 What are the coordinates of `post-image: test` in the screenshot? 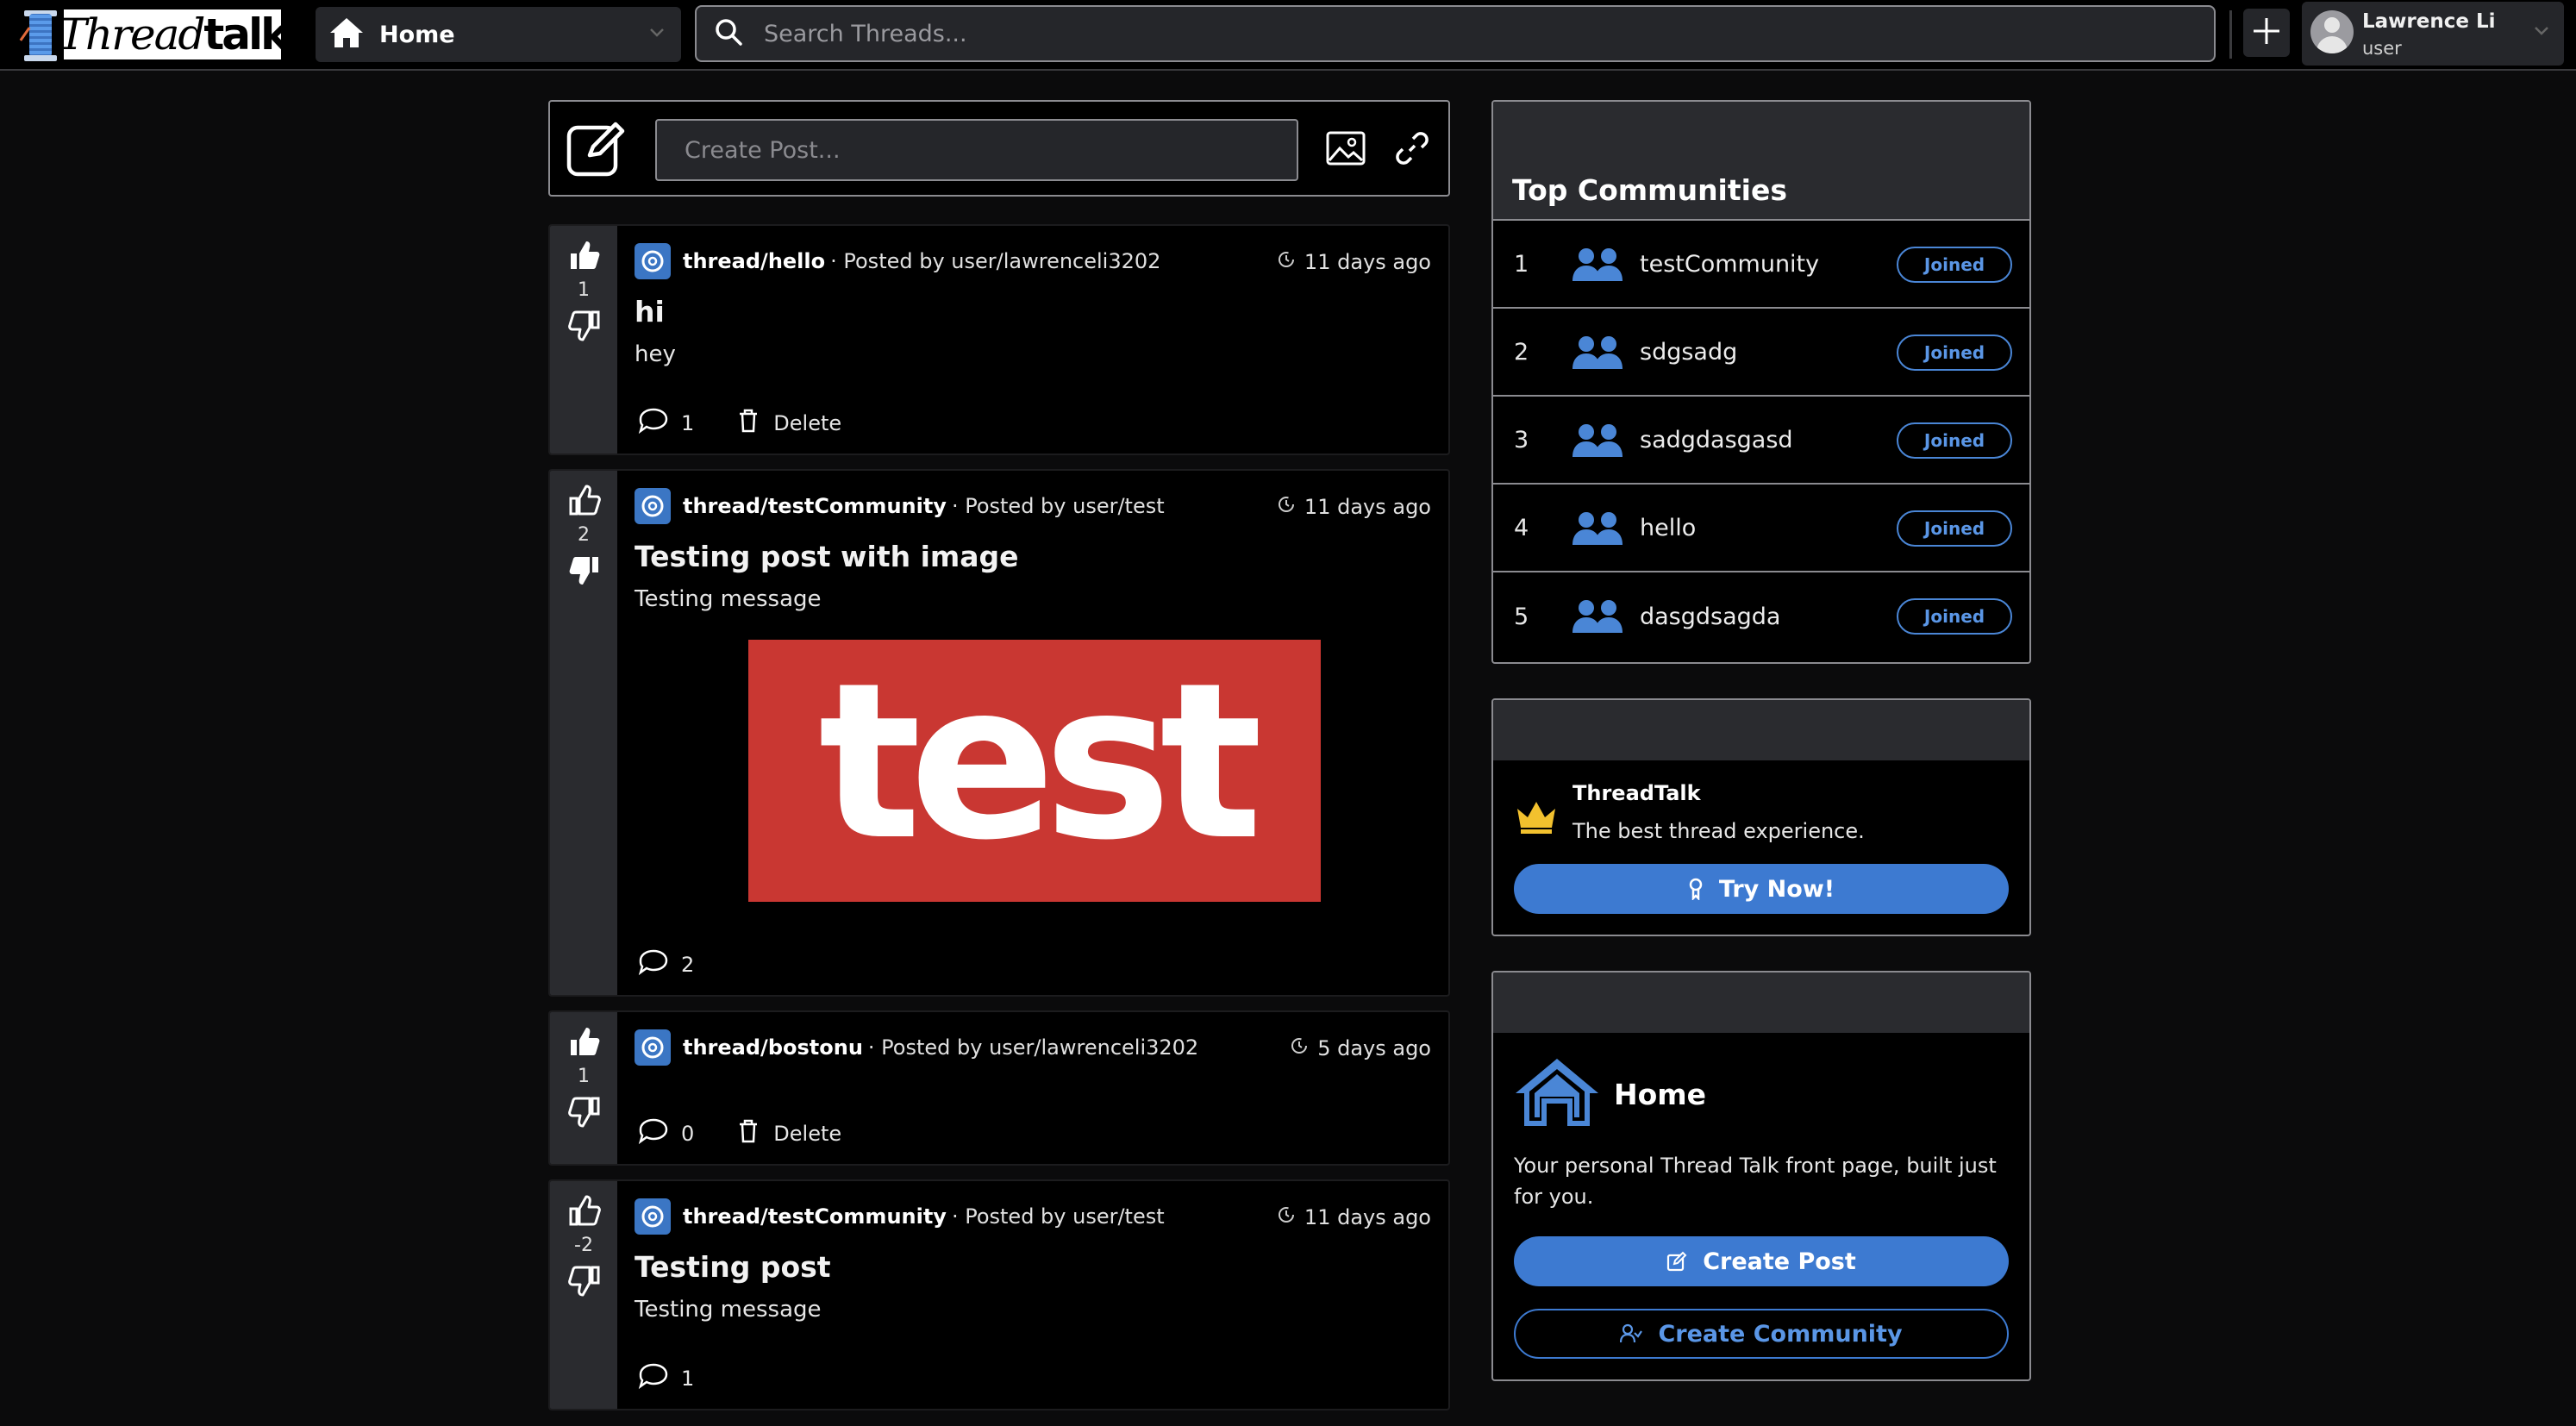 It's located at (1034, 771).